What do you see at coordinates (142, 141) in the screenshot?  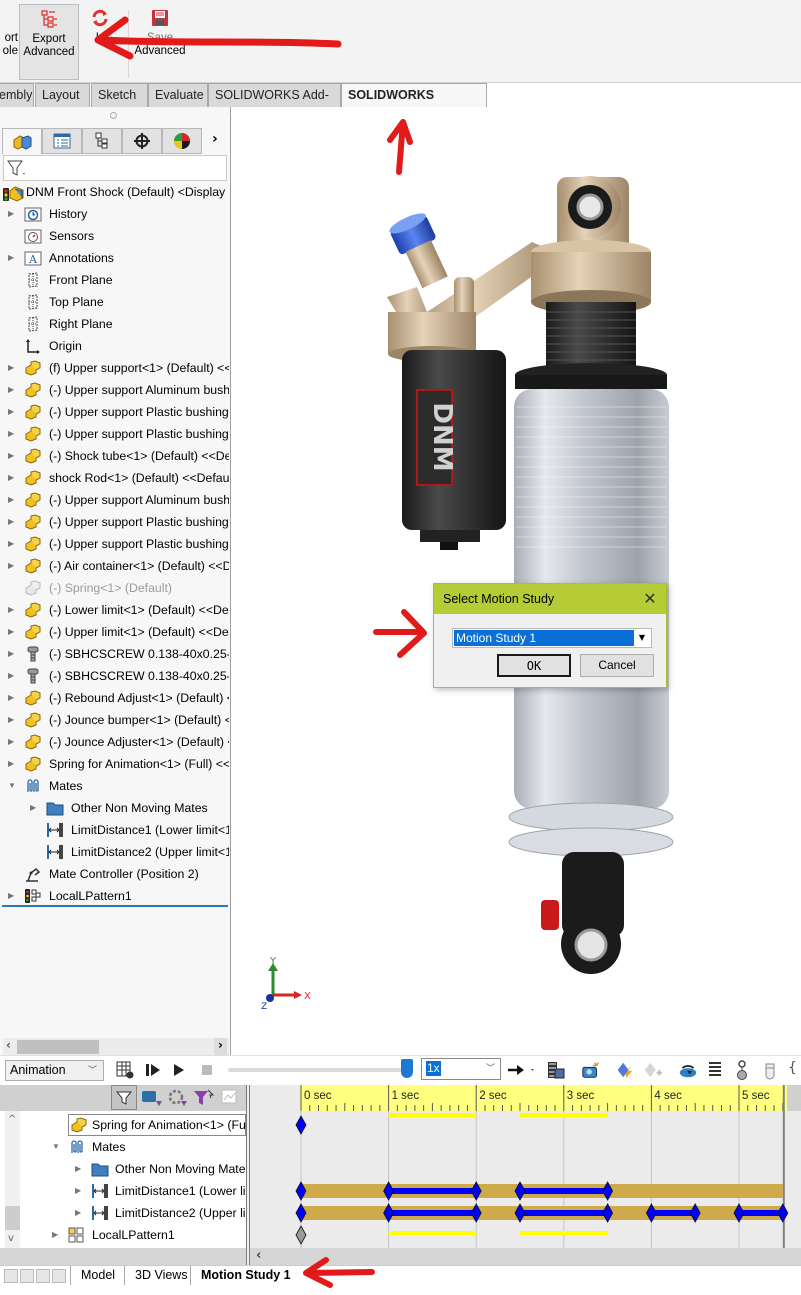 I see `dimxpert-tab` at bounding box center [142, 141].